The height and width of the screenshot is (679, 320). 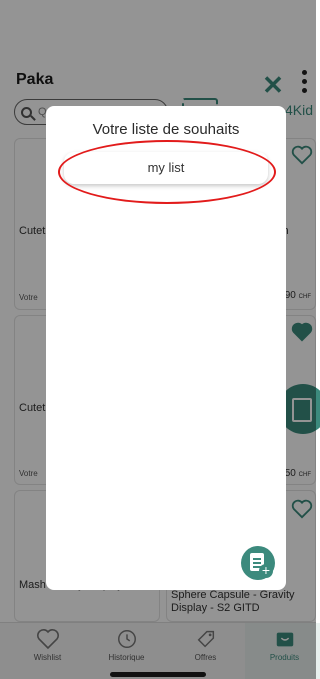 What do you see at coordinates (167, 172) in the screenshot?
I see `annotation-circle` at bounding box center [167, 172].